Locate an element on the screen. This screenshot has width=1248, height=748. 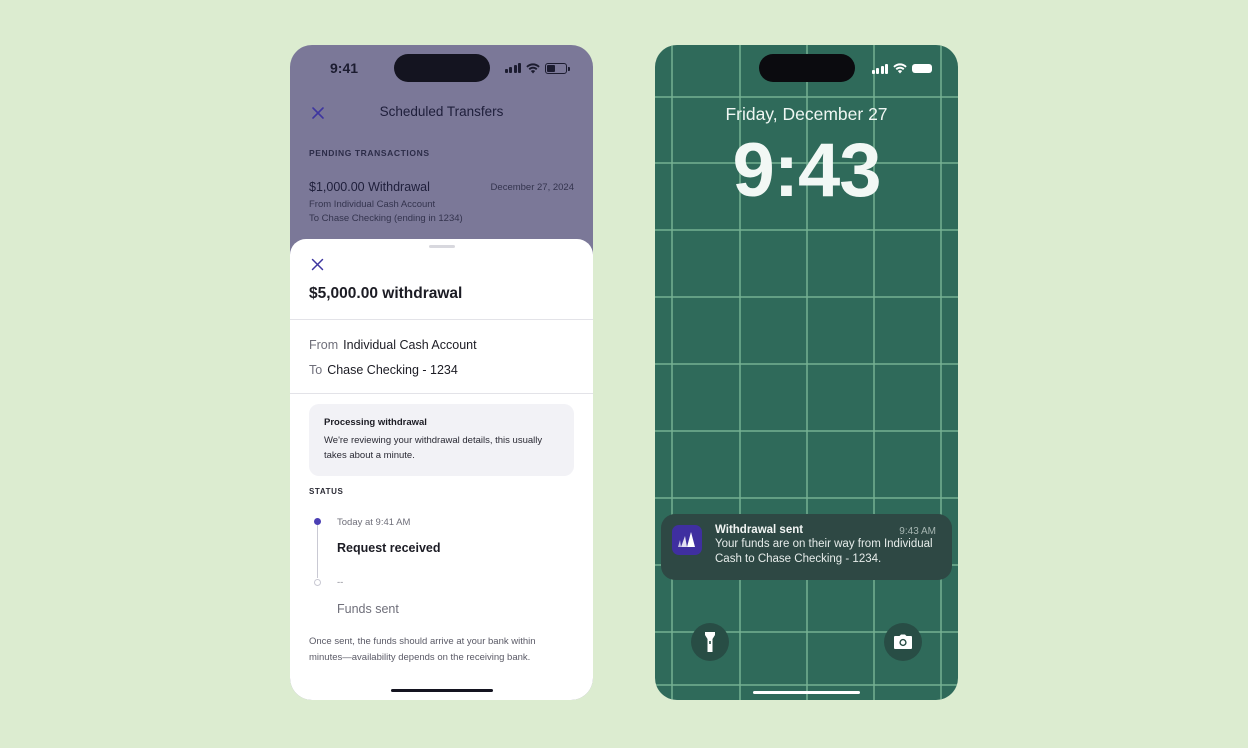
withdrawal-title: $5,000.00 withdrawal is located at coordinates (386, 293).